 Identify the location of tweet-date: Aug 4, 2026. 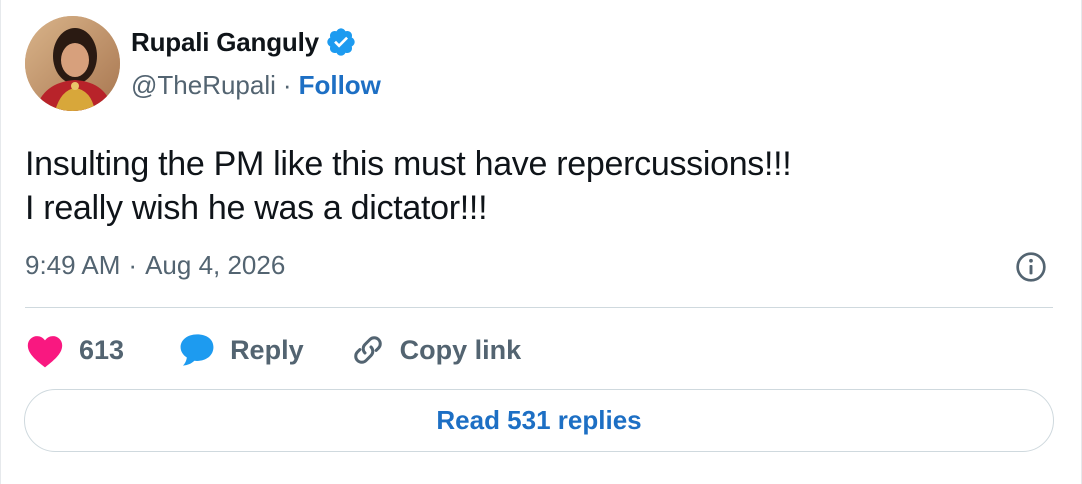
(215, 265).